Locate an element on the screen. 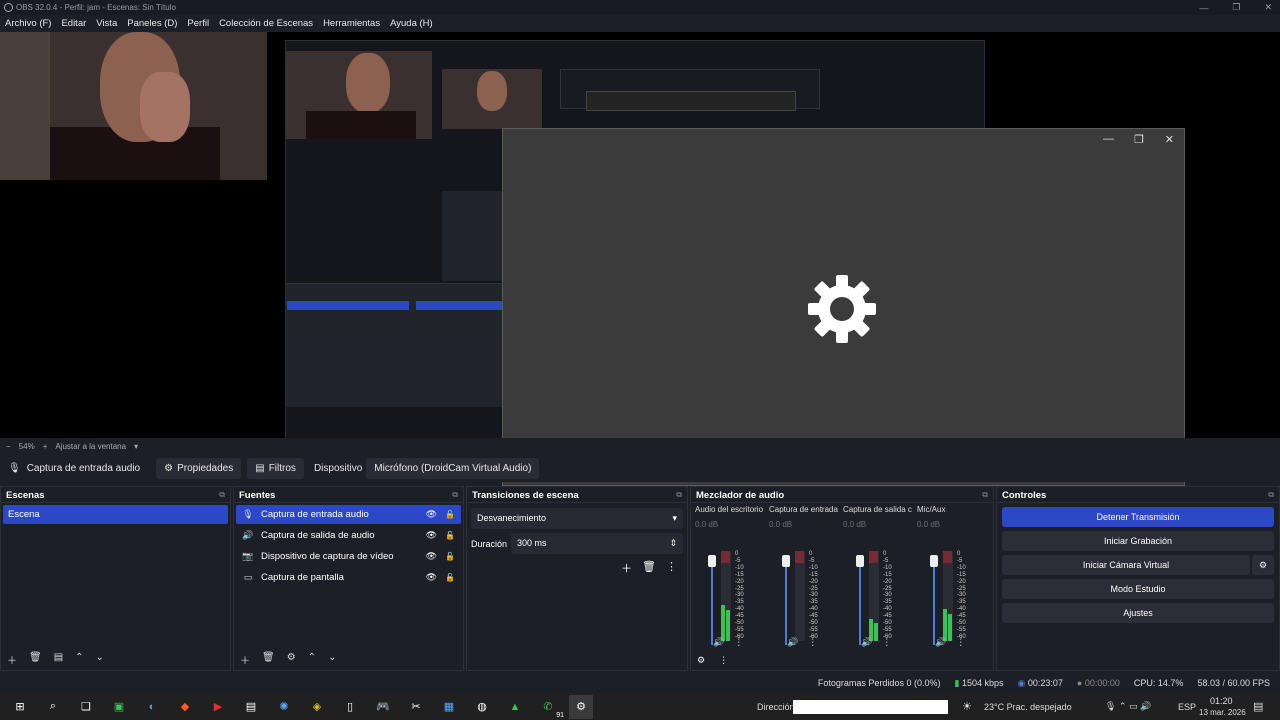 The image size is (1280, 720). stepper-icon: ⇕ is located at coordinates (673, 543).